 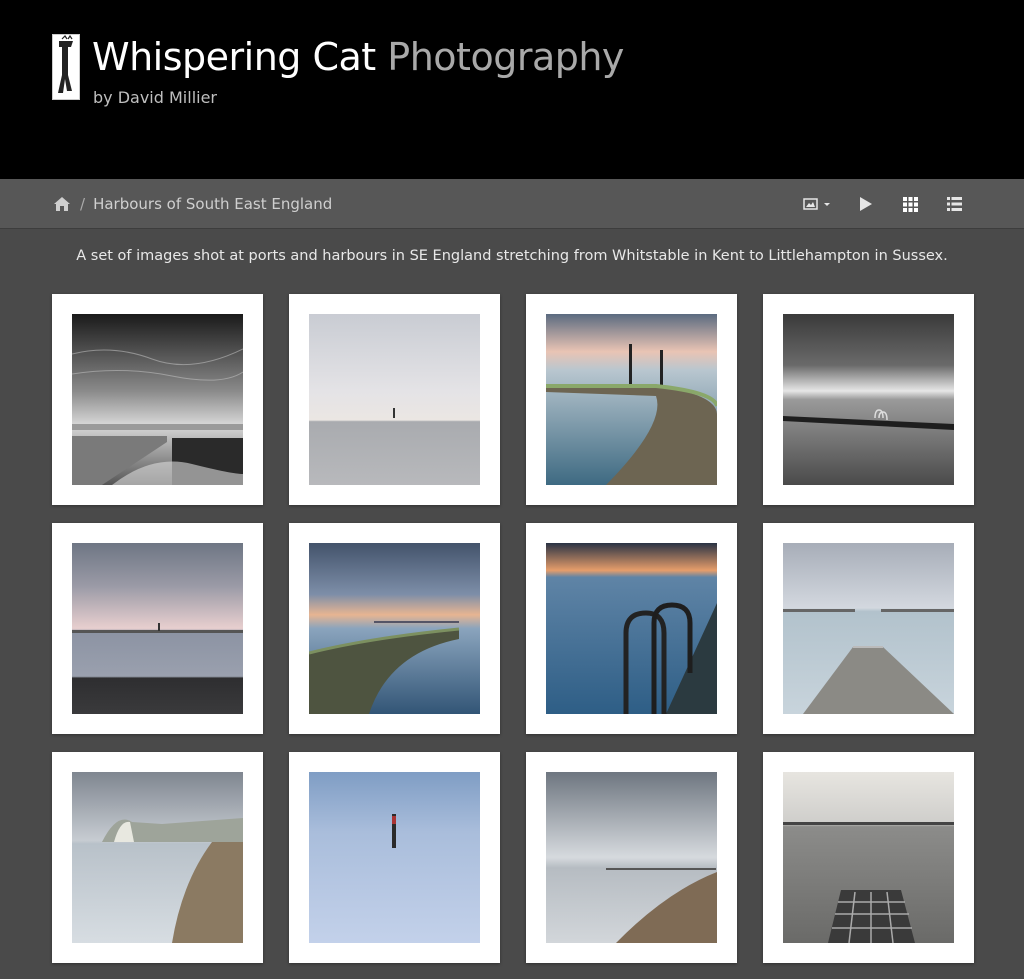 I want to click on album-toolbar: / Harbours of South East England, so click(x=512, y=204).